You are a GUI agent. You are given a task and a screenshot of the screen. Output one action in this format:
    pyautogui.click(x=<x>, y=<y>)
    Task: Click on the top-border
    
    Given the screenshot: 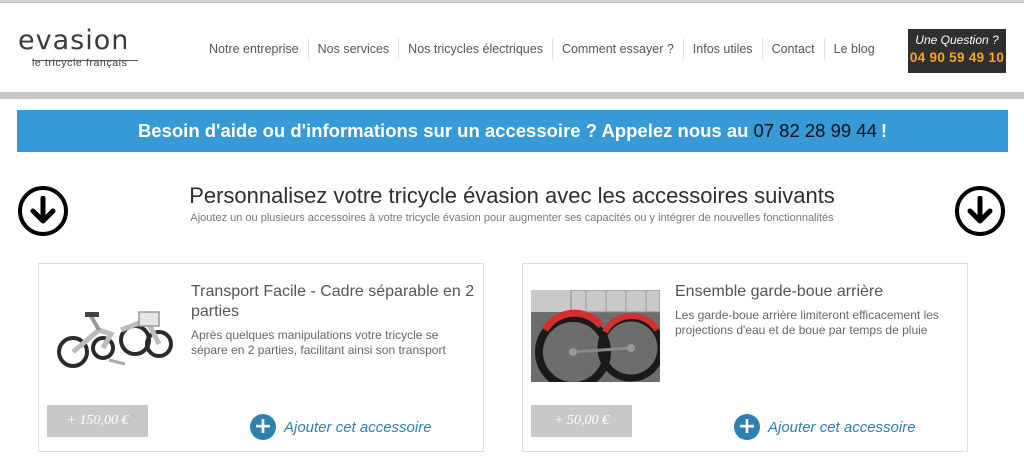 What is the action you would take?
    pyautogui.click(x=512, y=1)
    